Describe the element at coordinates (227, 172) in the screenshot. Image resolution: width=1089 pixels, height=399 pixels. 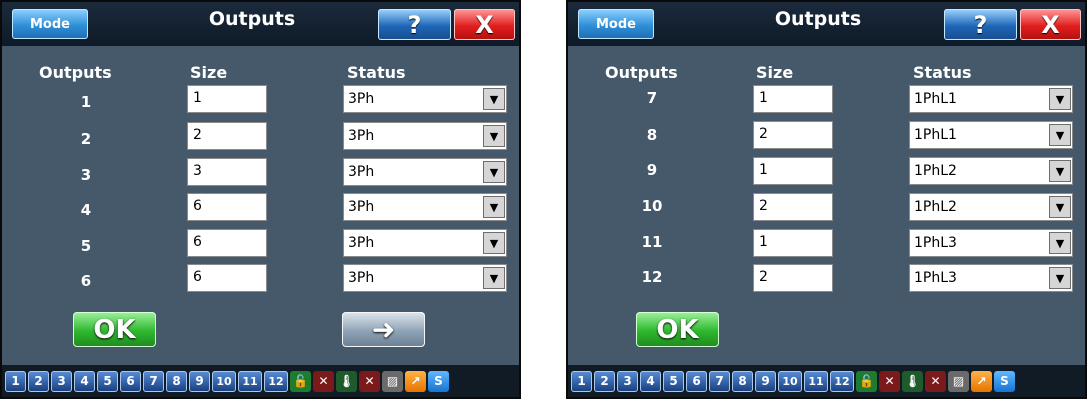
I see `size-input: 3` at that location.